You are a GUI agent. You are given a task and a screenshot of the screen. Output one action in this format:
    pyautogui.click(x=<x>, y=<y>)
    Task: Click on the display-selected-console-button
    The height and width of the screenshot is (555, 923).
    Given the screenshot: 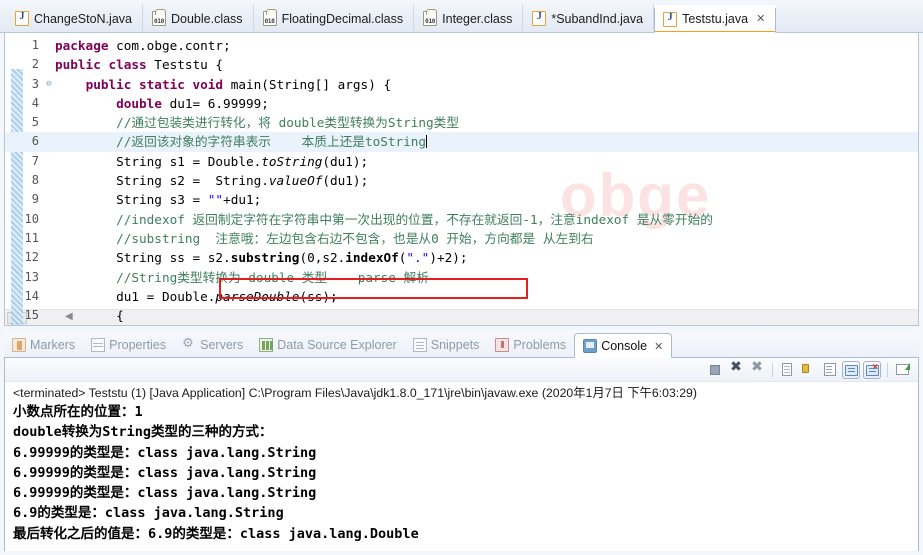 What is the action you would take?
    pyautogui.click(x=851, y=369)
    